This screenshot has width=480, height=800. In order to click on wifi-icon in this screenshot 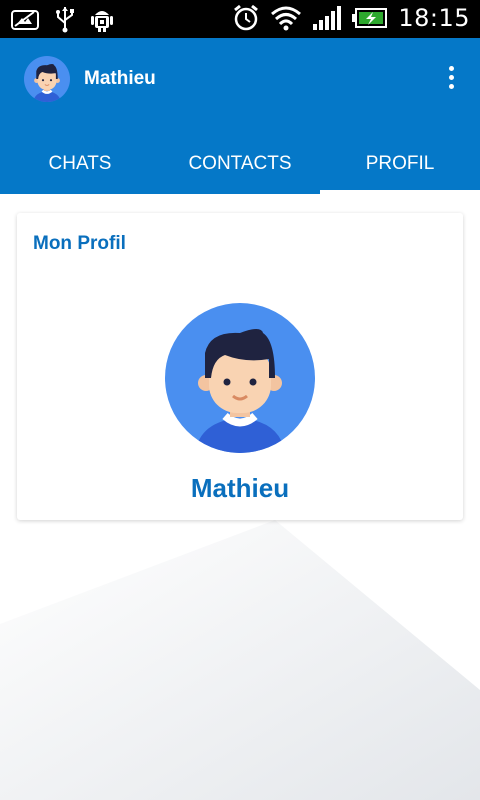, I will do `click(286, 18)`.